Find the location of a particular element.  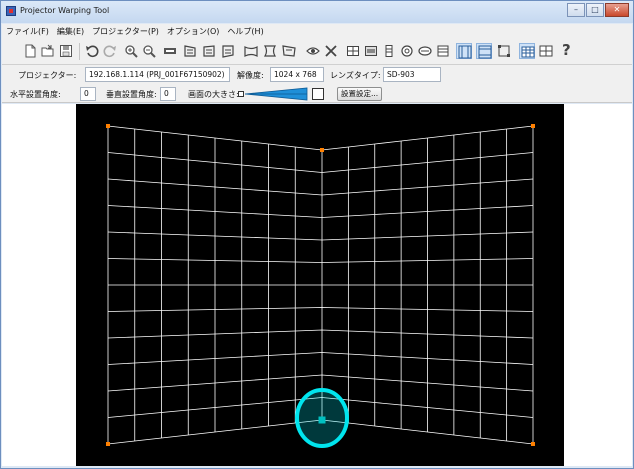

close-button: ✕ is located at coordinates (617, 10).